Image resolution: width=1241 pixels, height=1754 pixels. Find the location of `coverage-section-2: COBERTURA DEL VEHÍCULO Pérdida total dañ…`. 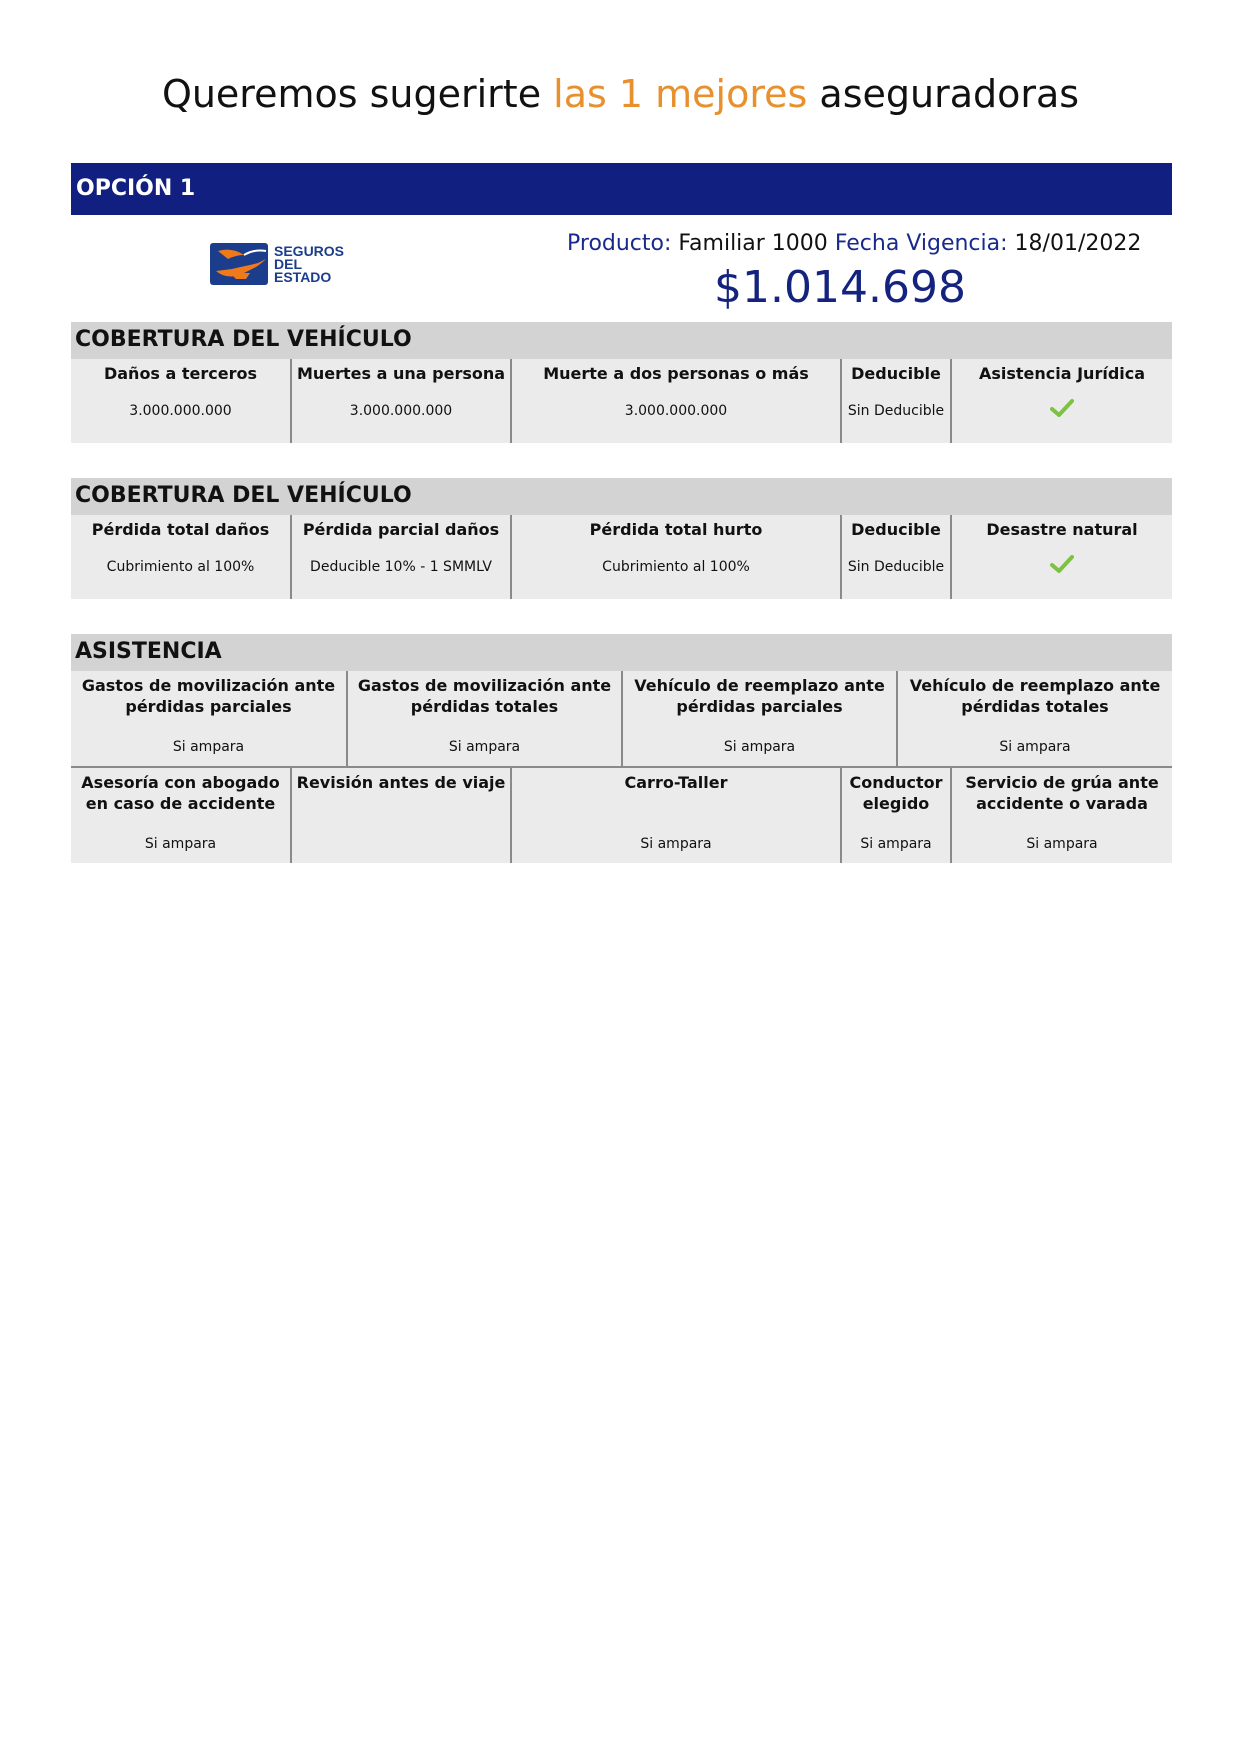

coverage-section-2: COBERTURA DEL VEHÍCULO Pérdida total dañ… is located at coordinates (621, 538).